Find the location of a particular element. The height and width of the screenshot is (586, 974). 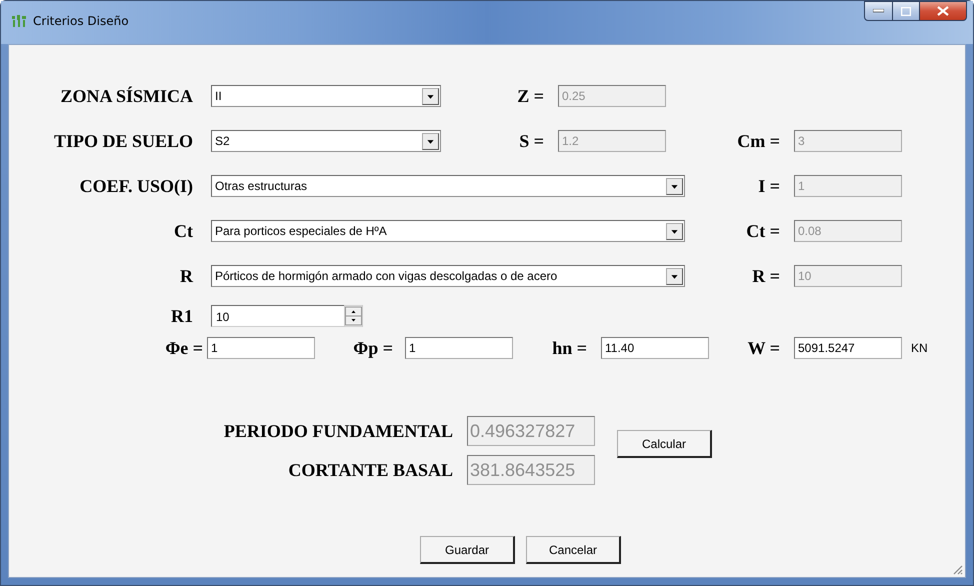

symbol-label: I = is located at coordinates (769, 186).